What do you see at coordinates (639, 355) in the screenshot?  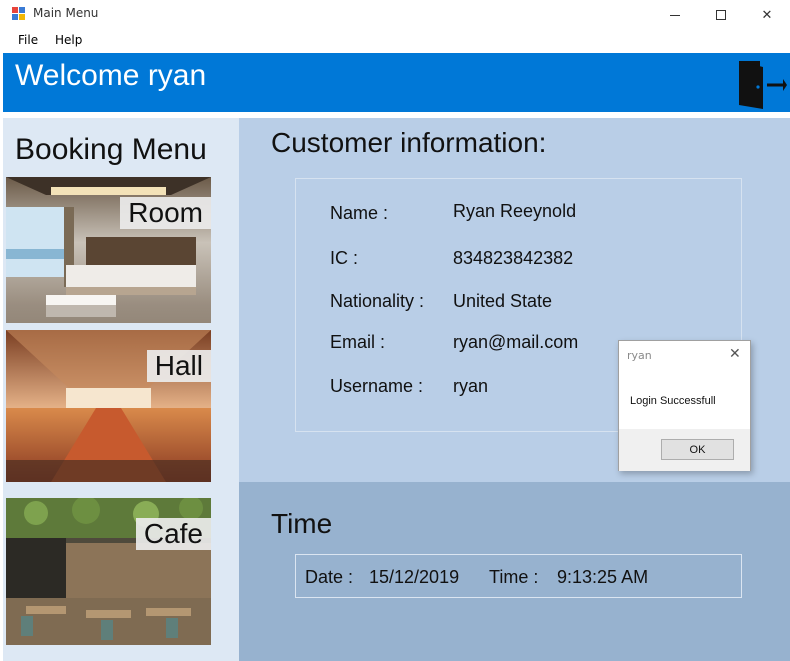 I see `dialog-title: ryan` at bounding box center [639, 355].